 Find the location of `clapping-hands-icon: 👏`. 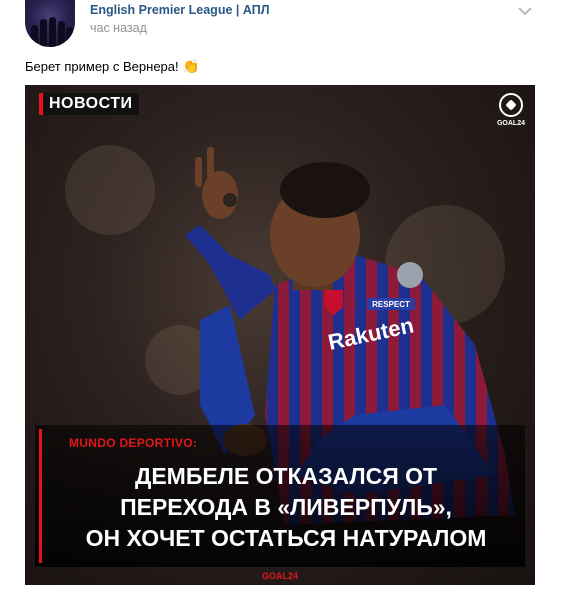

clapping-hands-icon: 👏 is located at coordinates (191, 66).